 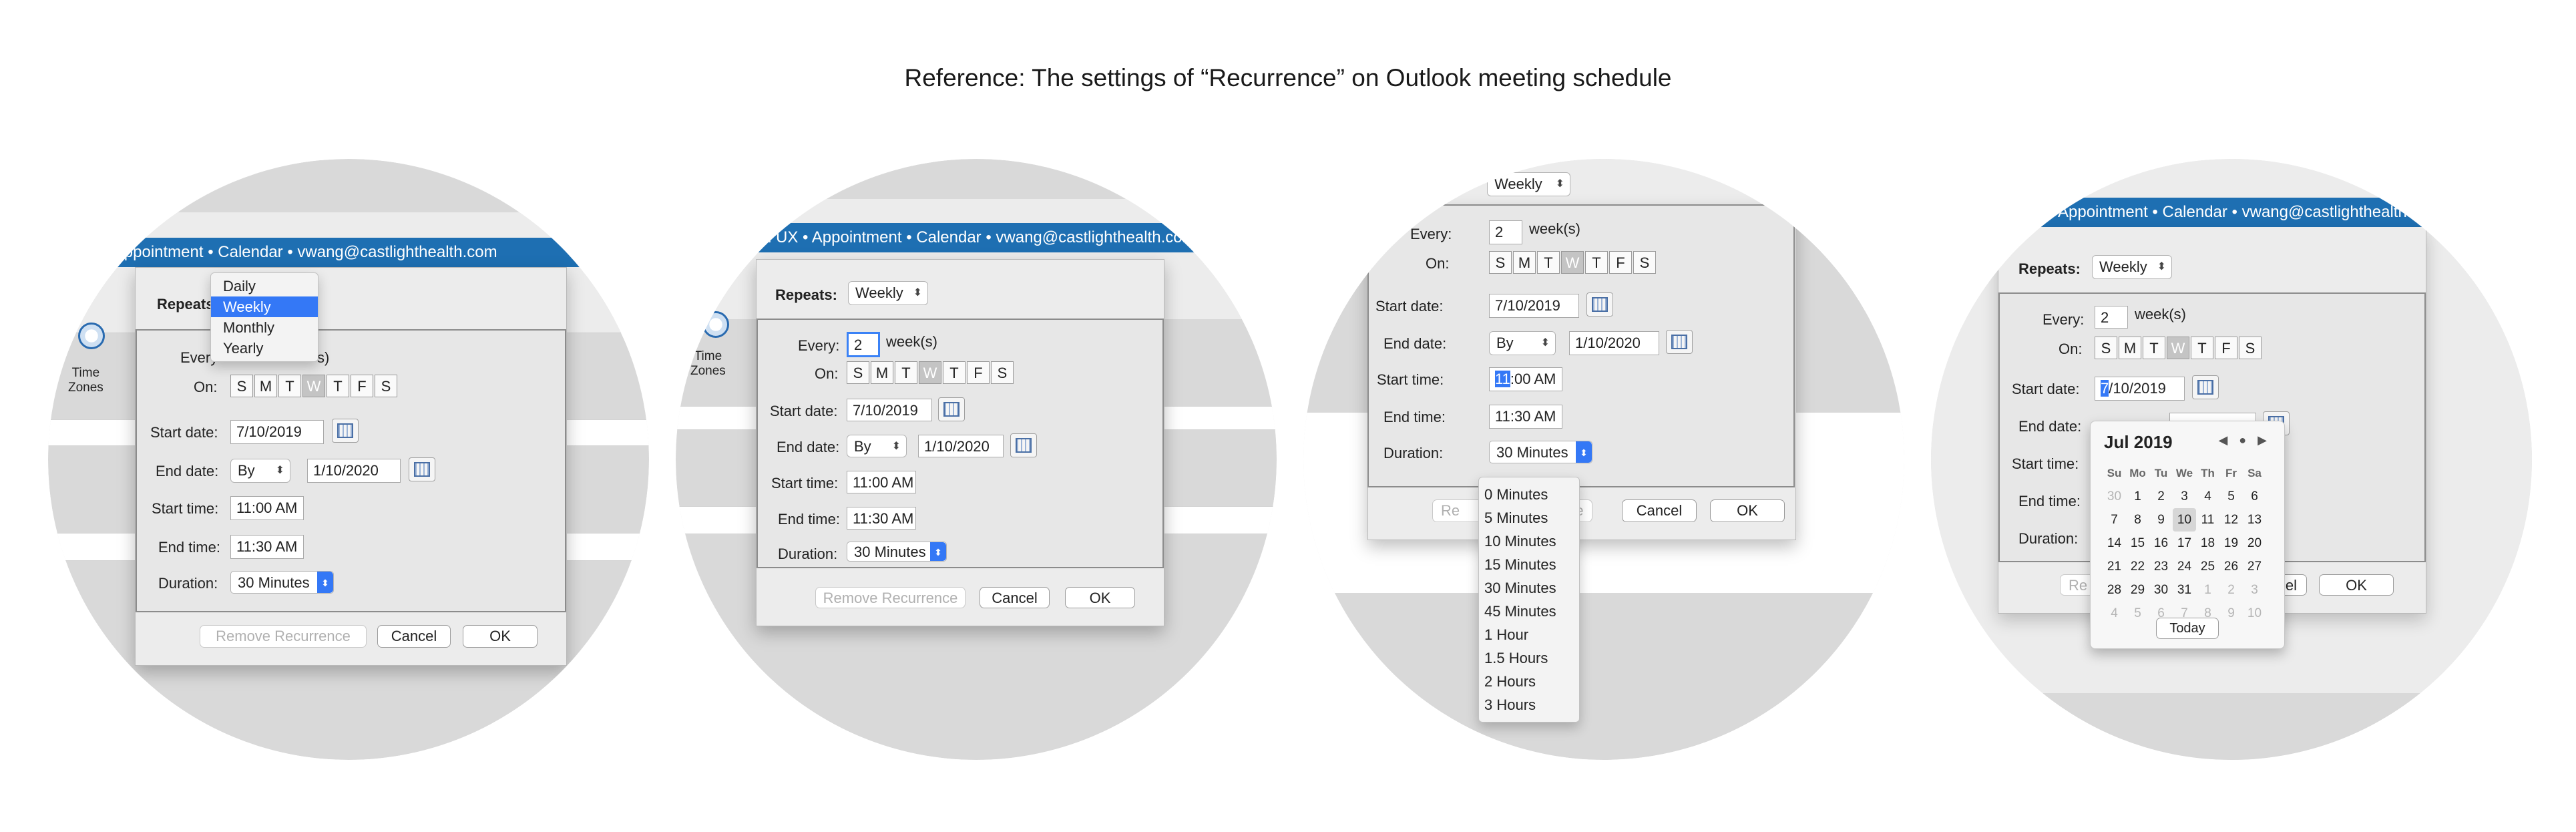 I want to click on calendar-day: 20, so click(x=2254, y=543).